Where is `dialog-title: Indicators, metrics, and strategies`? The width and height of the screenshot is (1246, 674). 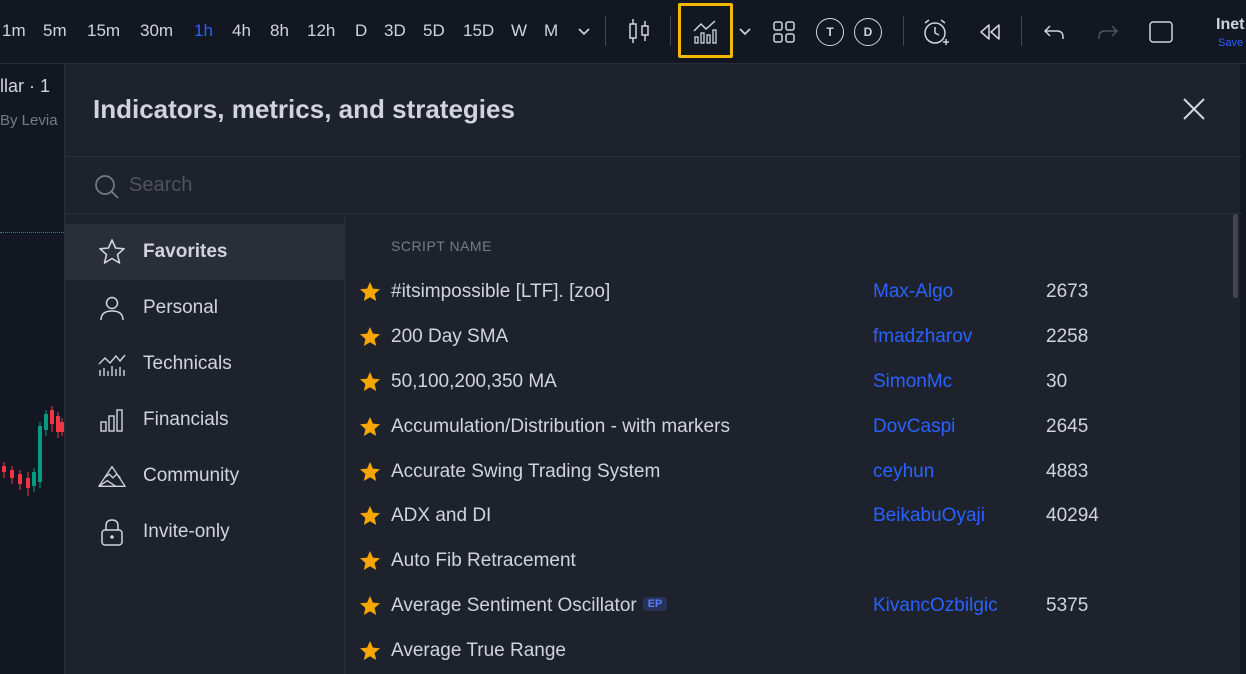 dialog-title: Indicators, metrics, and strategies is located at coordinates (304, 109).